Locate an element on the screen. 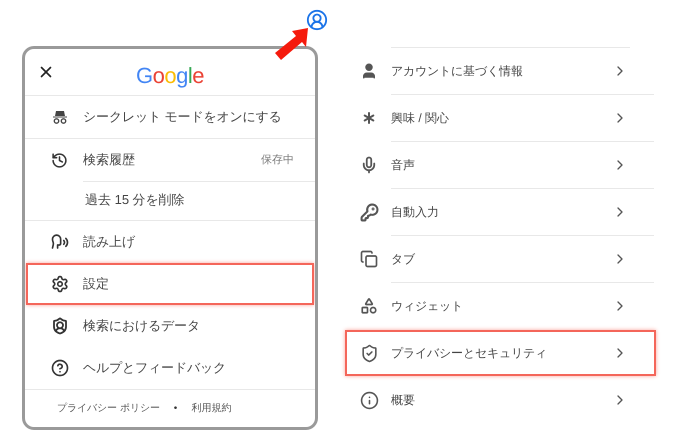 Image resolution: width=679 pixels, height=440 pixels. menu-item: 読み上げ is located at coordinates (170, 242).